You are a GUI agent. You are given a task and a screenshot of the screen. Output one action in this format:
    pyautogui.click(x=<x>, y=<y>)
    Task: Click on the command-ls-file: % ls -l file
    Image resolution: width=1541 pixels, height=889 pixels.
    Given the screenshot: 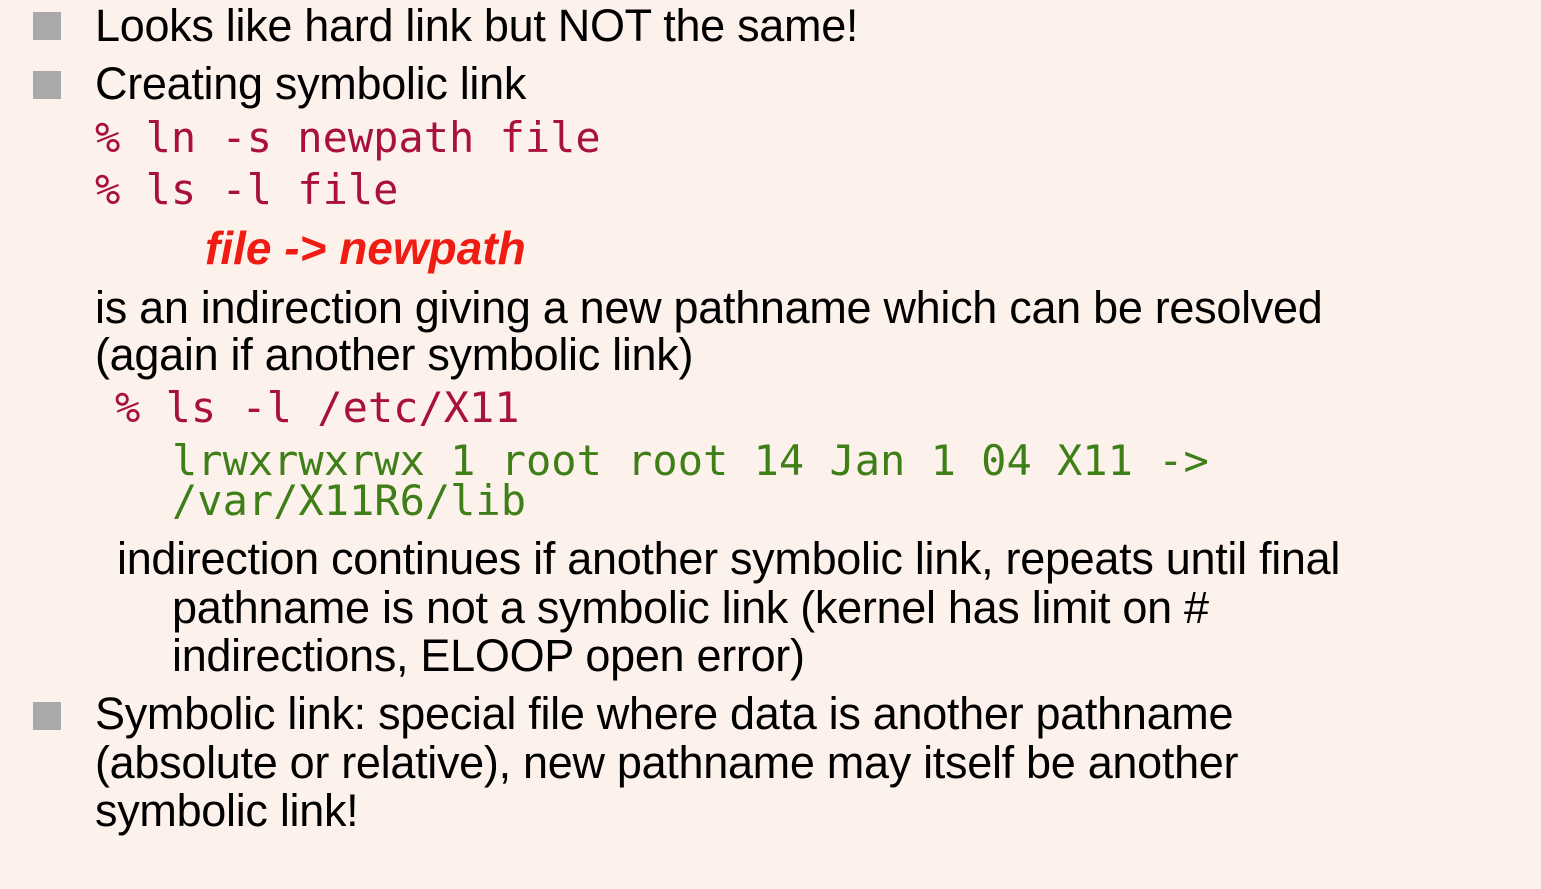 What is the action you would take?
    pyautogui.click(x=247, y=189)
    